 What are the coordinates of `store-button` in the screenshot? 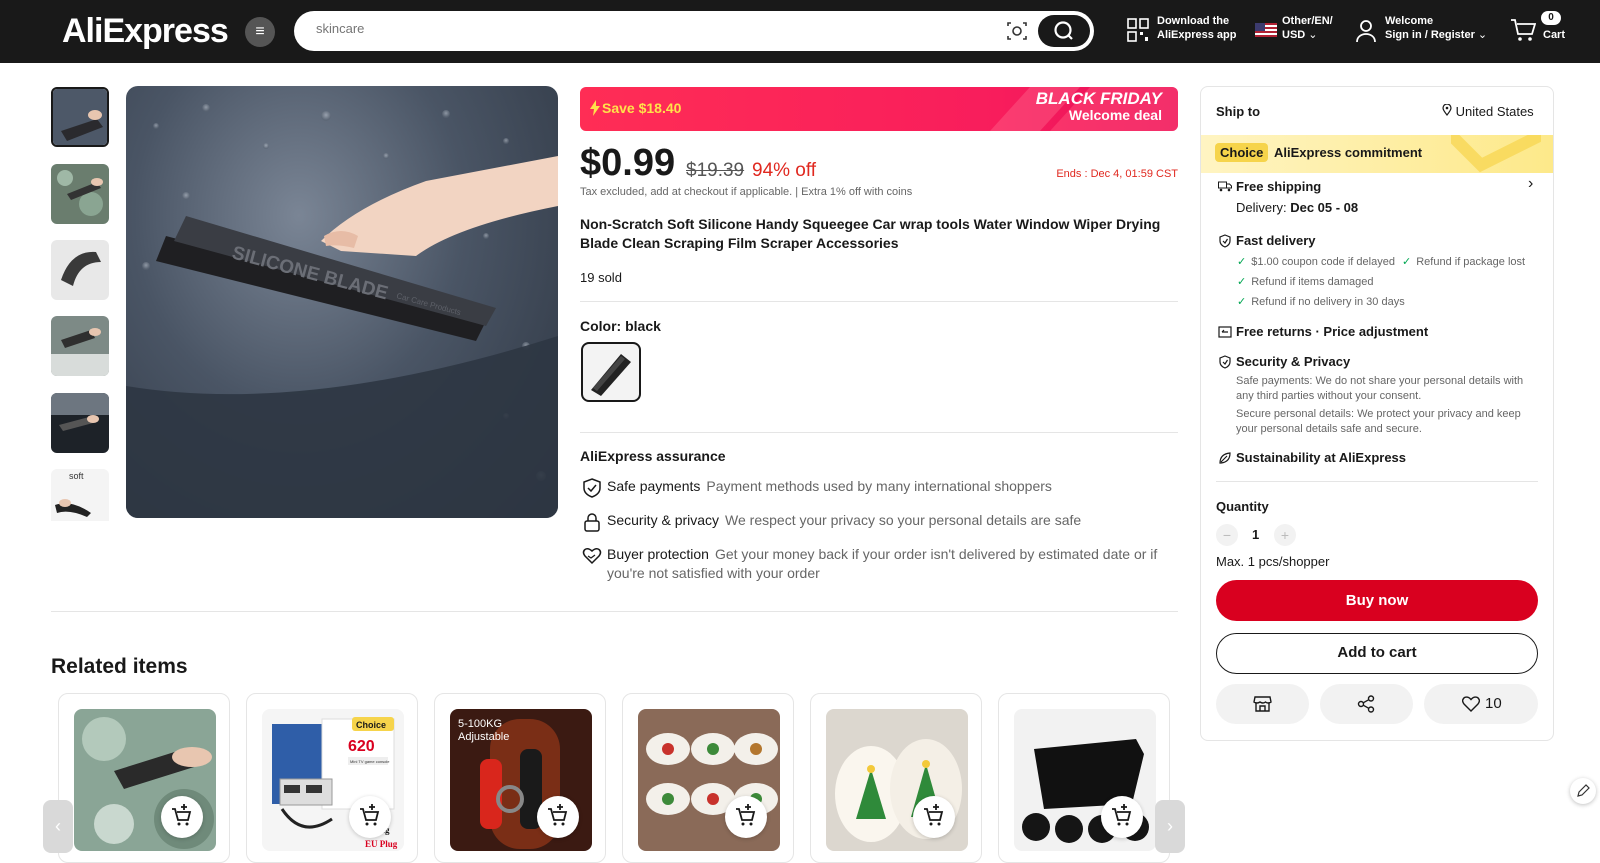 It's located at (1262, 704).